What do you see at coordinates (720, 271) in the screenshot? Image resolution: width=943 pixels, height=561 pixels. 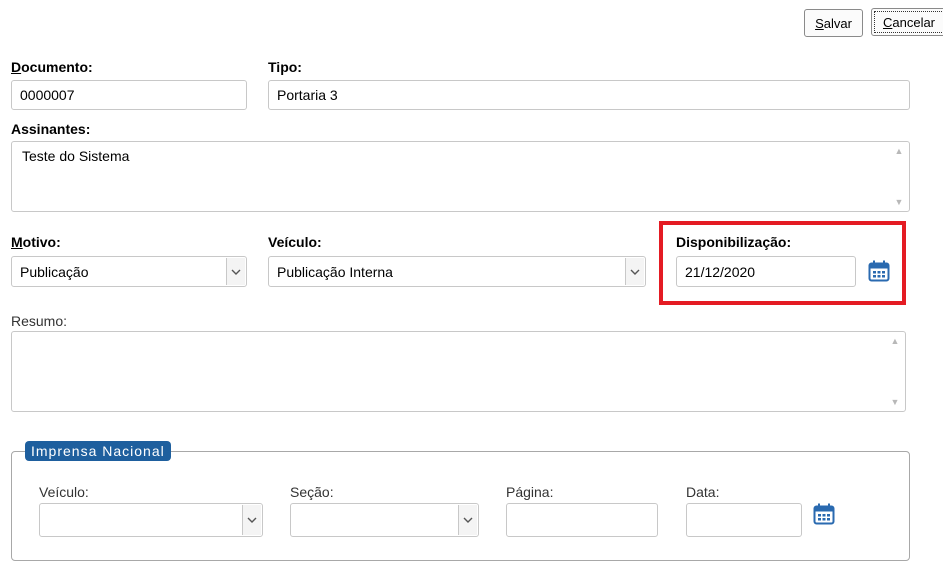 I see `disponibilizacao-value: 21/12/2020` at bounding box center [720, 271].